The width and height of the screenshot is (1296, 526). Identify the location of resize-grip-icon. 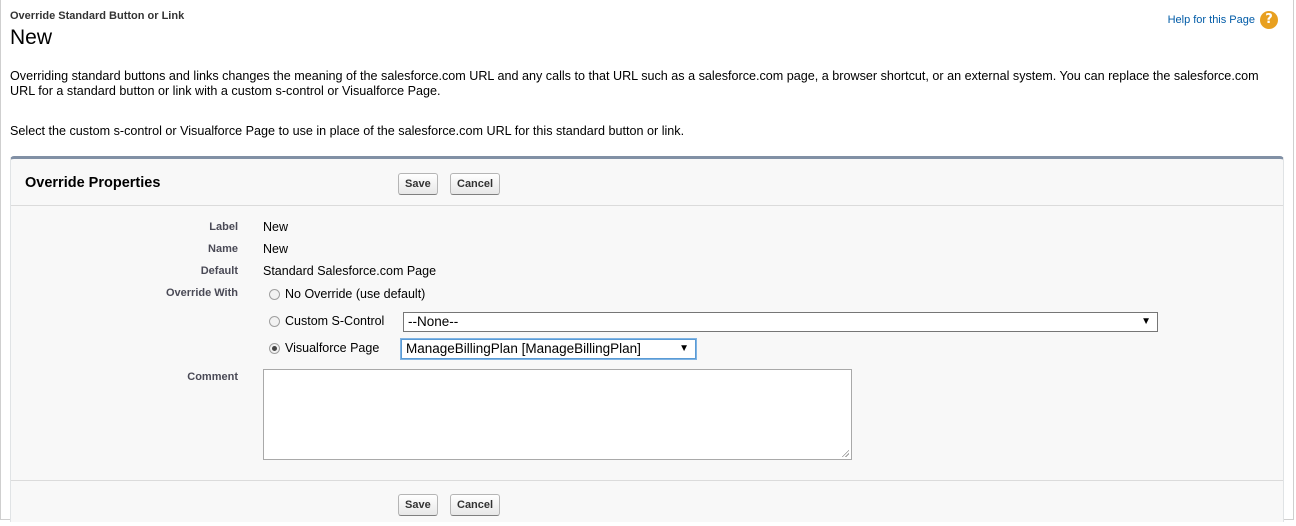
(845, 453).